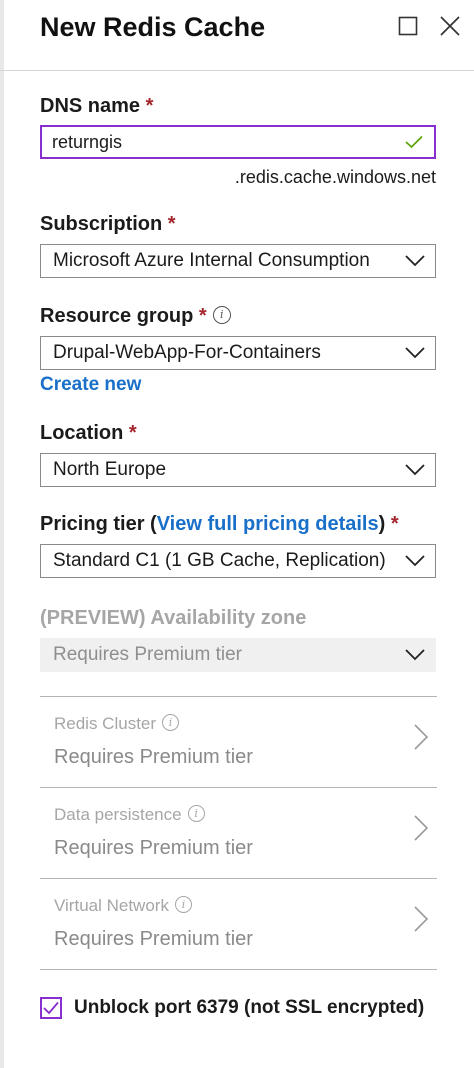 This screenshot has width=474, height=1068. I want to click on data-persistence-value: Requires Premium tier, so click(153, 848).